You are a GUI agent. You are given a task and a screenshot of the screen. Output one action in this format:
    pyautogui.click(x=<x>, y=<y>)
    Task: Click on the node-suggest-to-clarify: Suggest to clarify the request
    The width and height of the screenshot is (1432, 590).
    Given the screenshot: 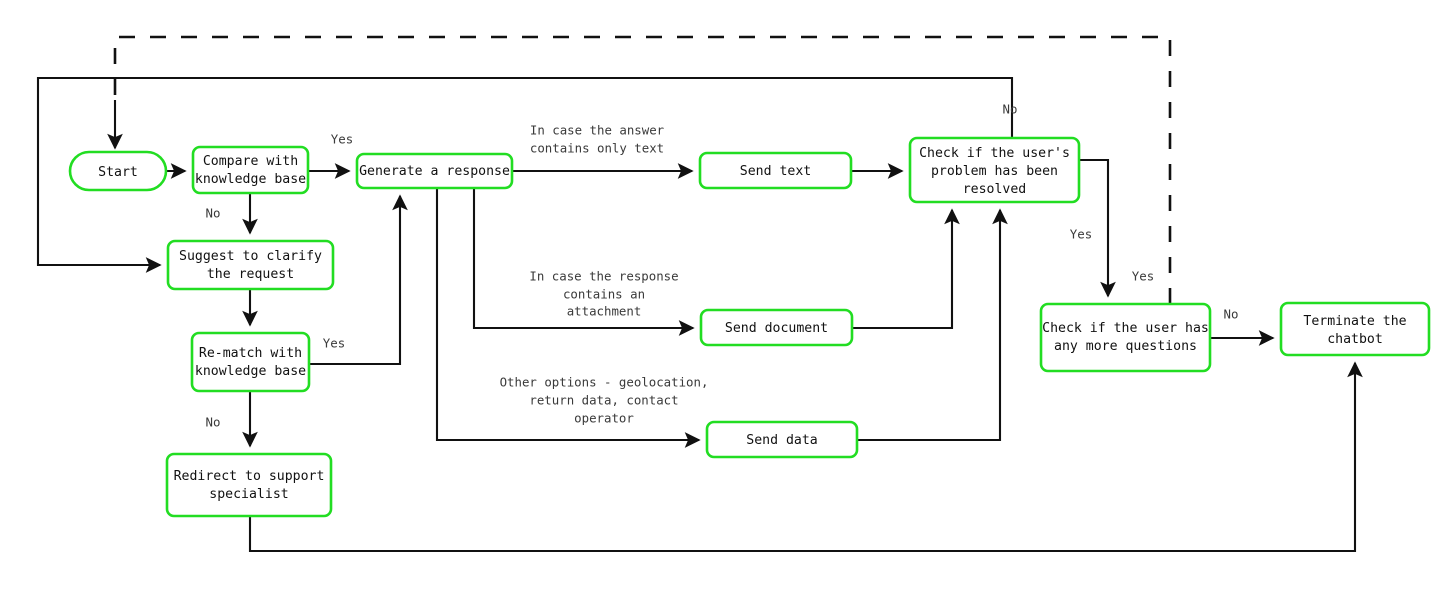 What is the action you would take?
    pyautogui.click(x=250, y=265)
    